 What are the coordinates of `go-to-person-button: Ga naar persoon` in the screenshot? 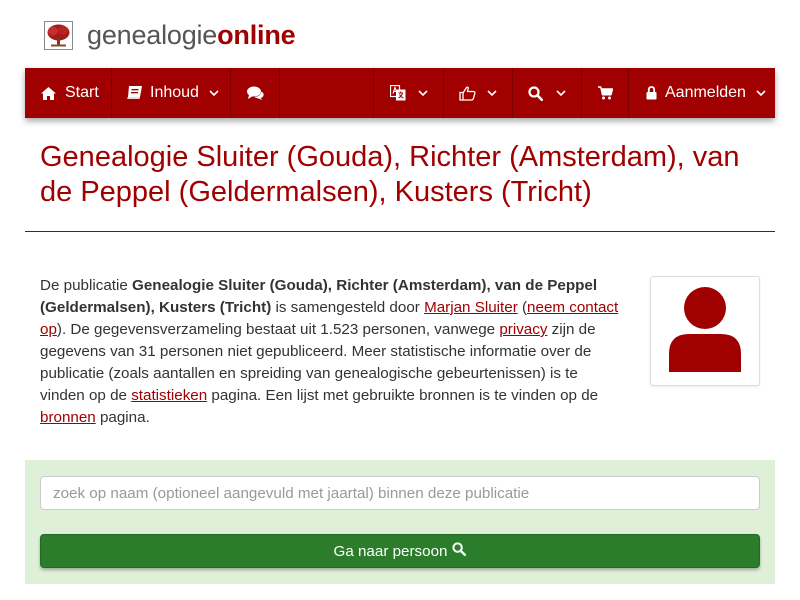 It's located at (400, 551).